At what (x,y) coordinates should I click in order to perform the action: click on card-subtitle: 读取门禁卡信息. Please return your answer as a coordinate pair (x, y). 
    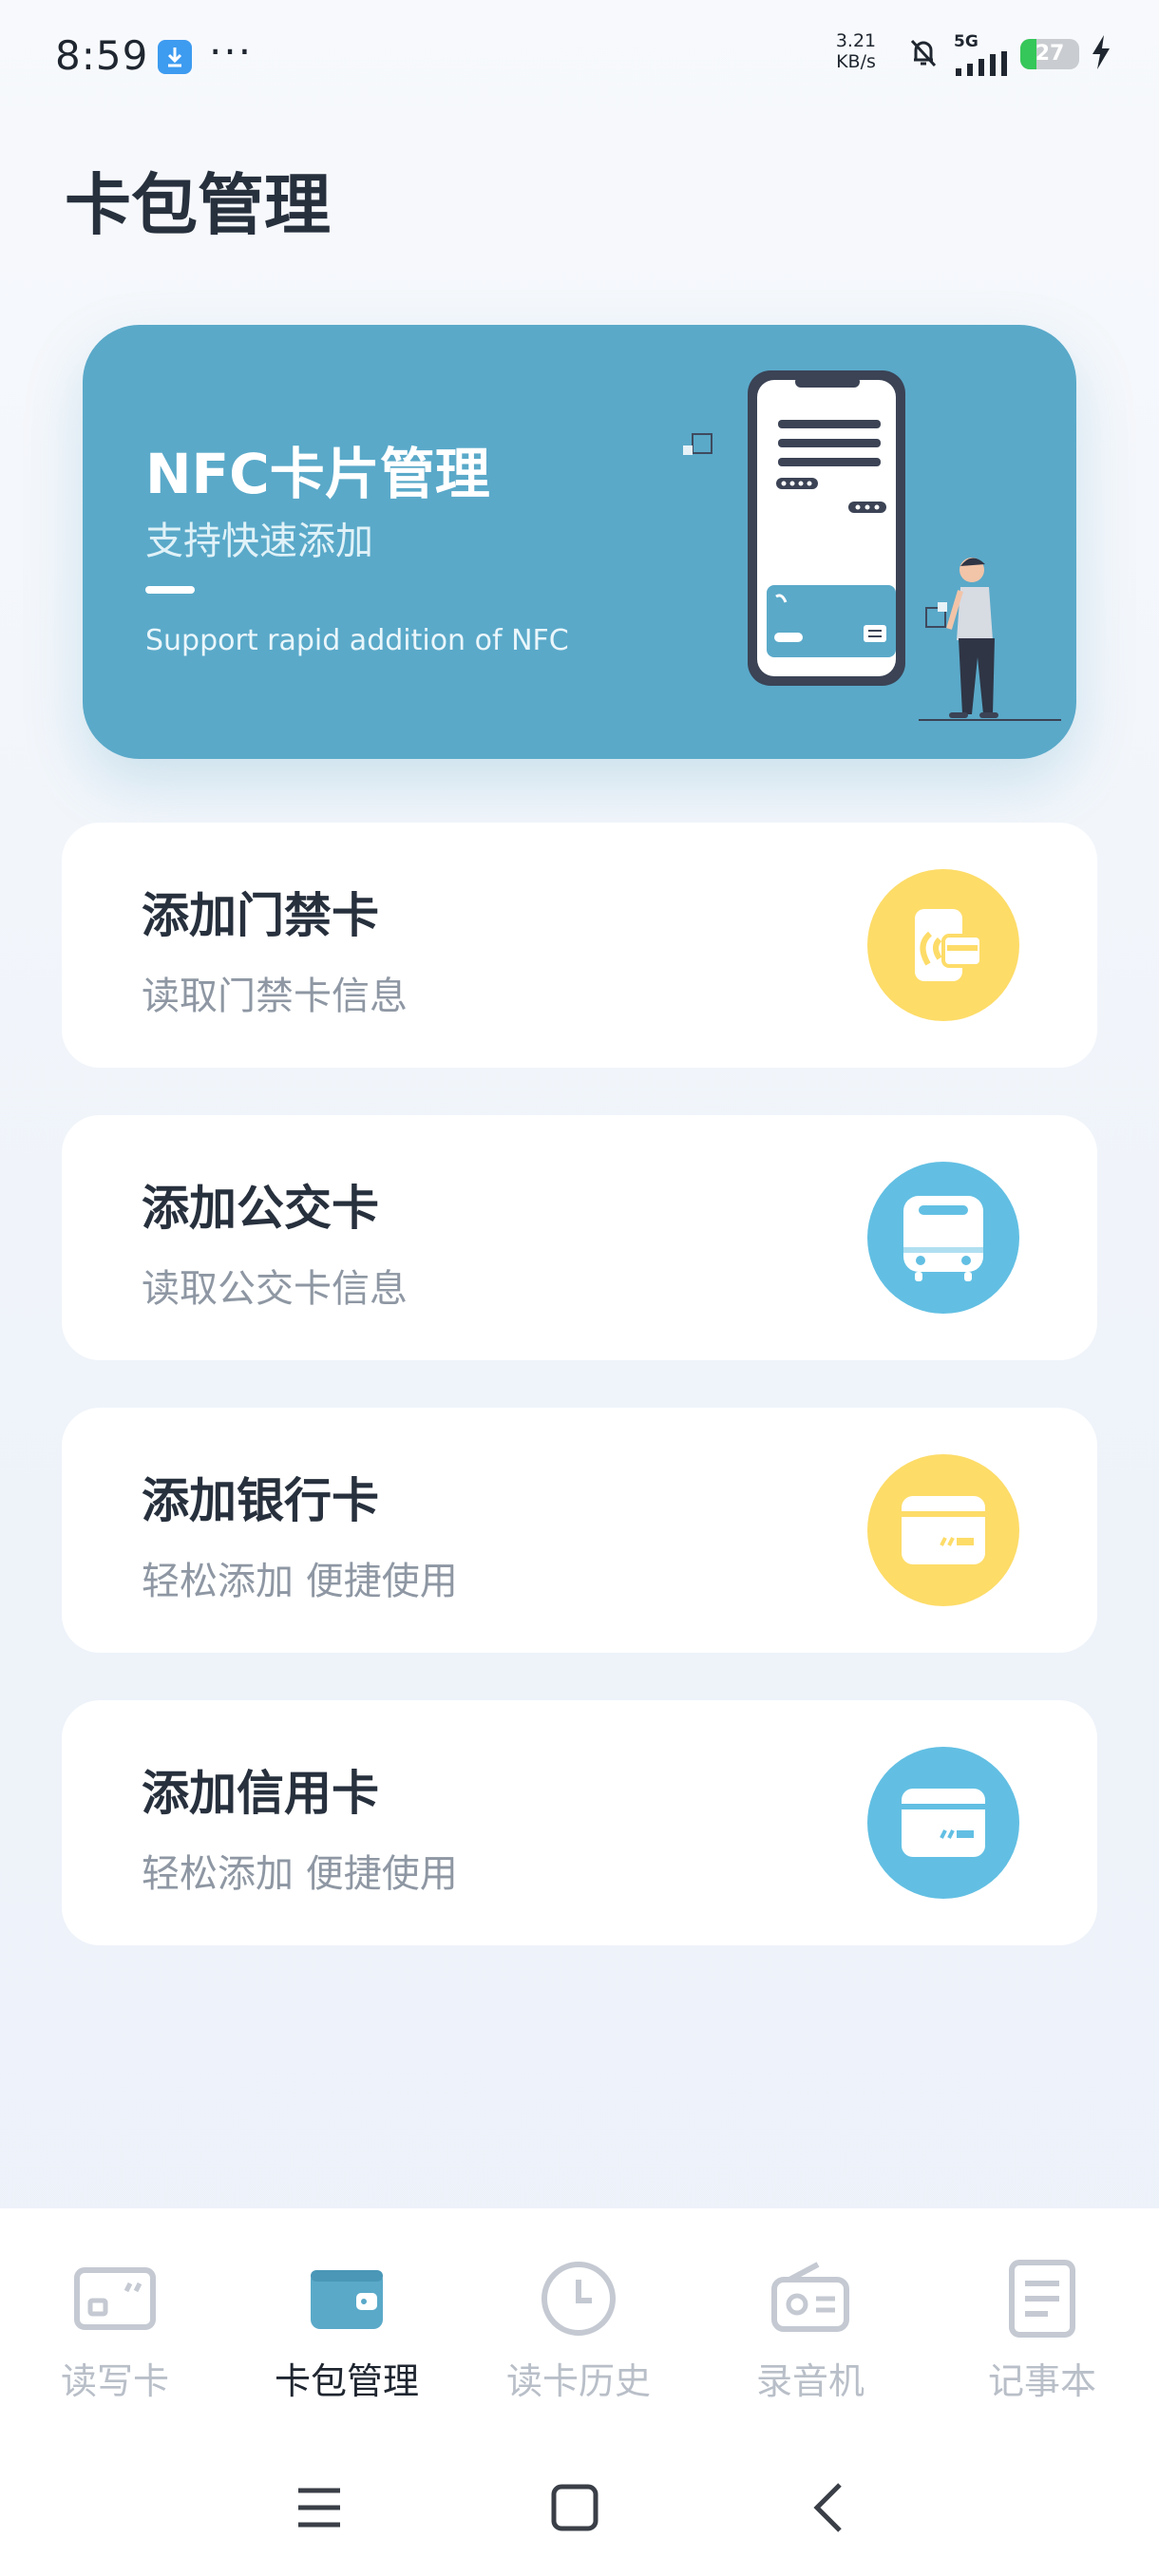
    Looking at the image, I should click on (275, 997).